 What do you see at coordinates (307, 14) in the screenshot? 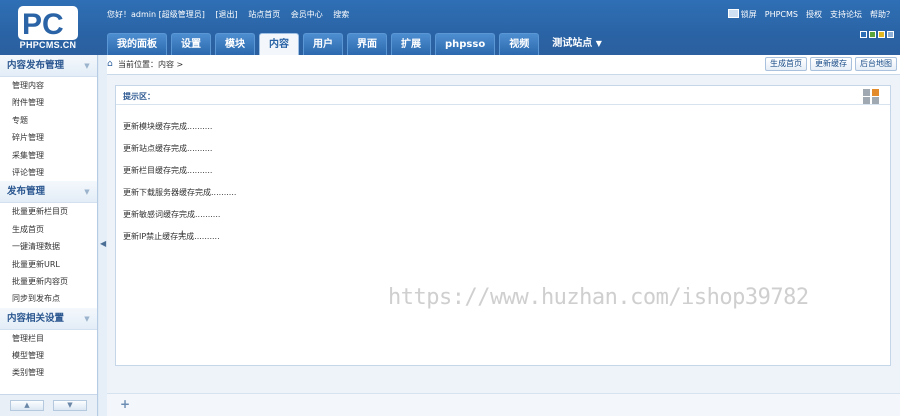
I see `member-center-link: 会员中心` at bounding box center [307, 14].